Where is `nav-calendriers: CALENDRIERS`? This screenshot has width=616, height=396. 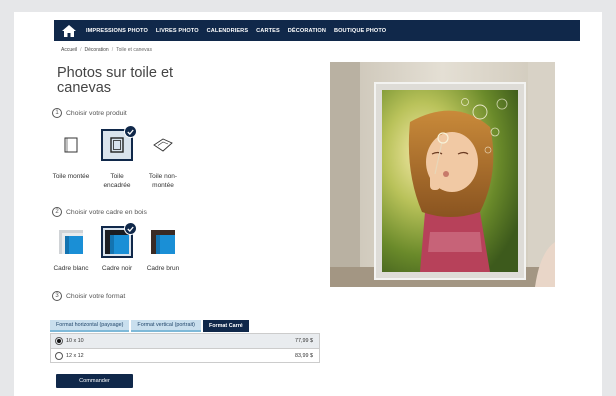
nav-calendriers: CALENDRIERS is located at coordinates (228, 31).